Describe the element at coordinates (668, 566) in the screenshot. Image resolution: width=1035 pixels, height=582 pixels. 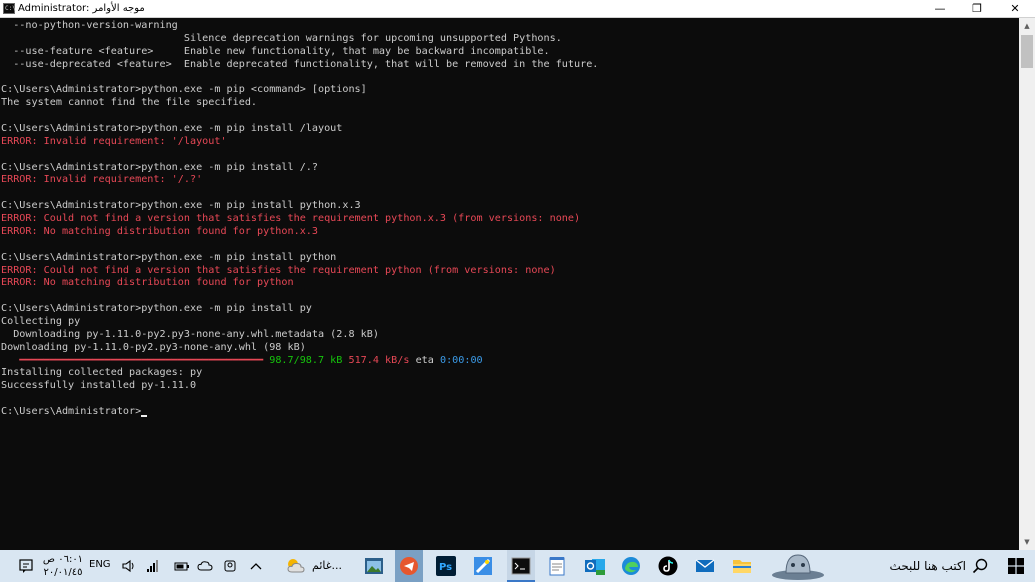
I see `tiktok-icon` at that location.